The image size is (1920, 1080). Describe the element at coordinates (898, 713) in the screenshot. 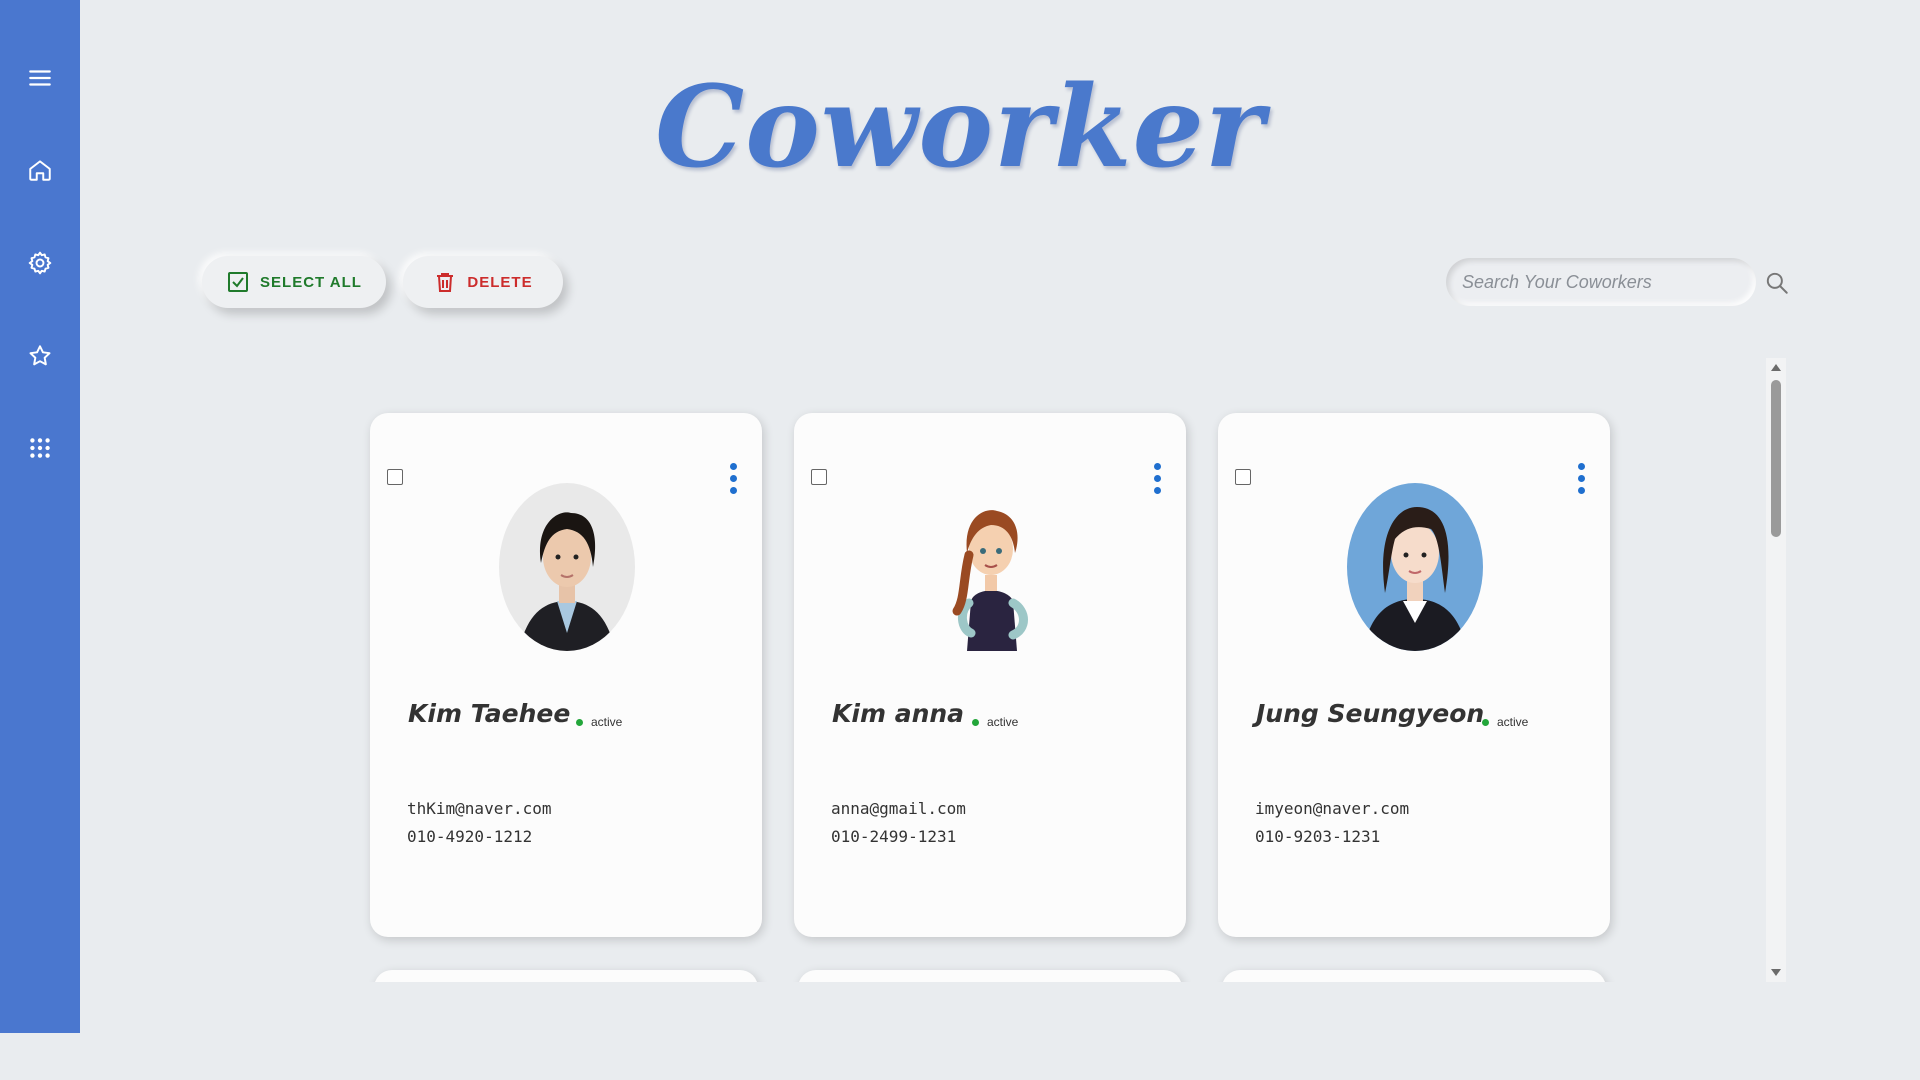

I see `coworker-name: Kim anna` at that location.